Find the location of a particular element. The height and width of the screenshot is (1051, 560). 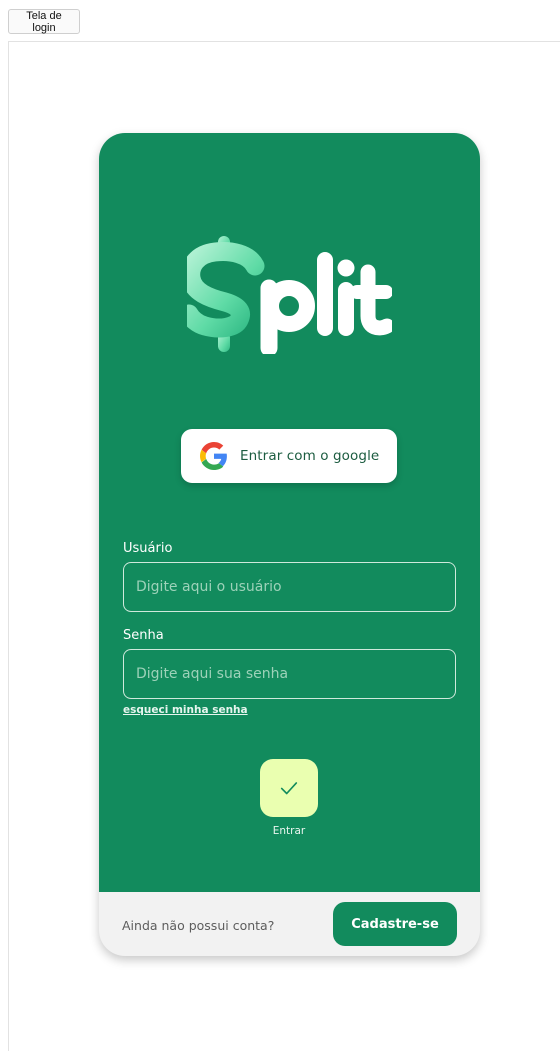

no-account-text: Ainda não possui conta? is located at coordinates (198, 925).